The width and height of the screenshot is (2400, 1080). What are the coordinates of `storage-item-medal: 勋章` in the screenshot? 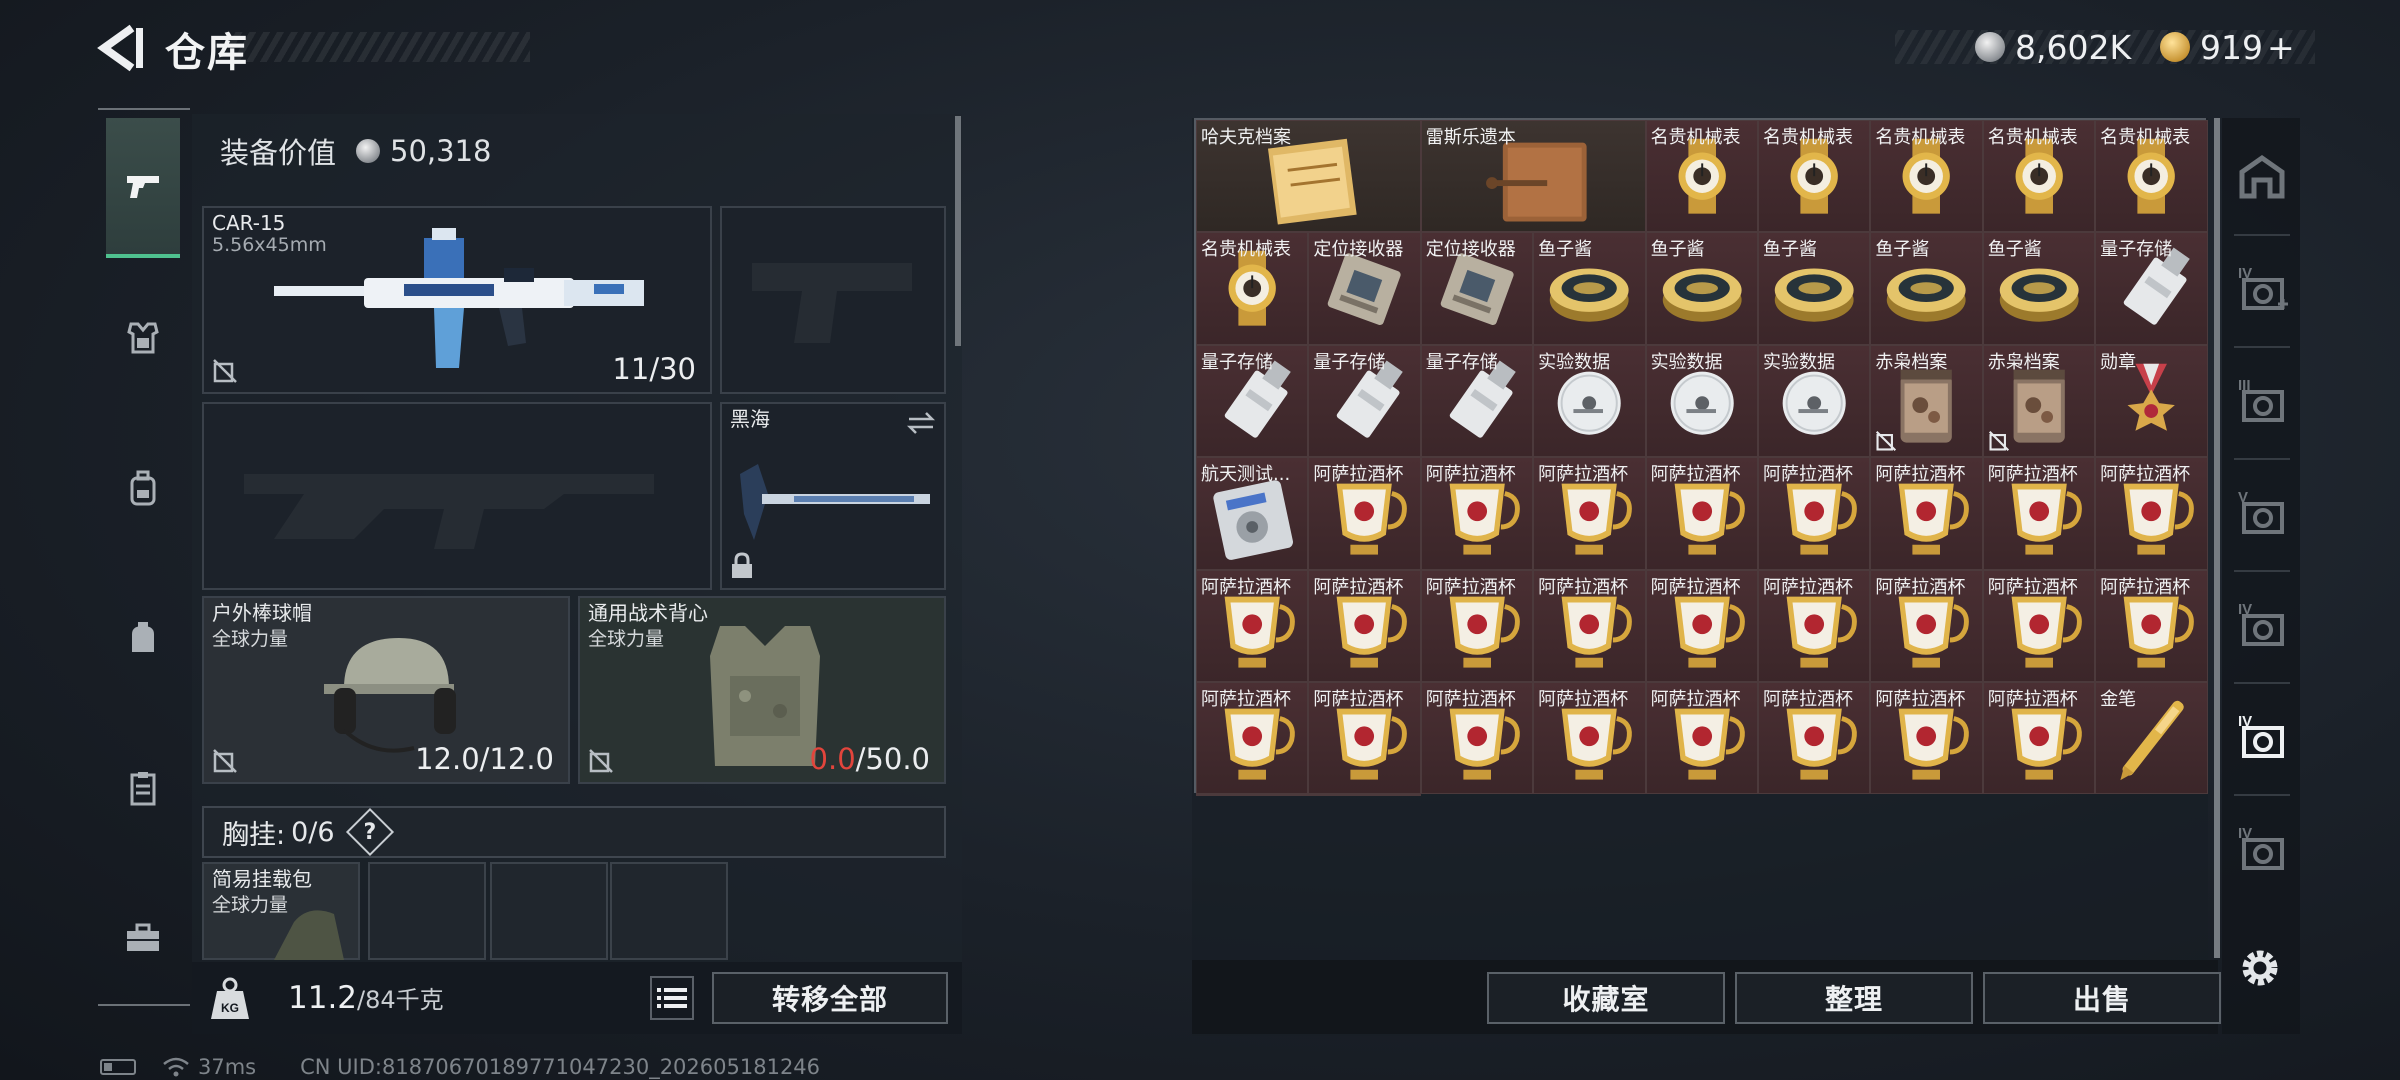 It's located at (2151, 401).